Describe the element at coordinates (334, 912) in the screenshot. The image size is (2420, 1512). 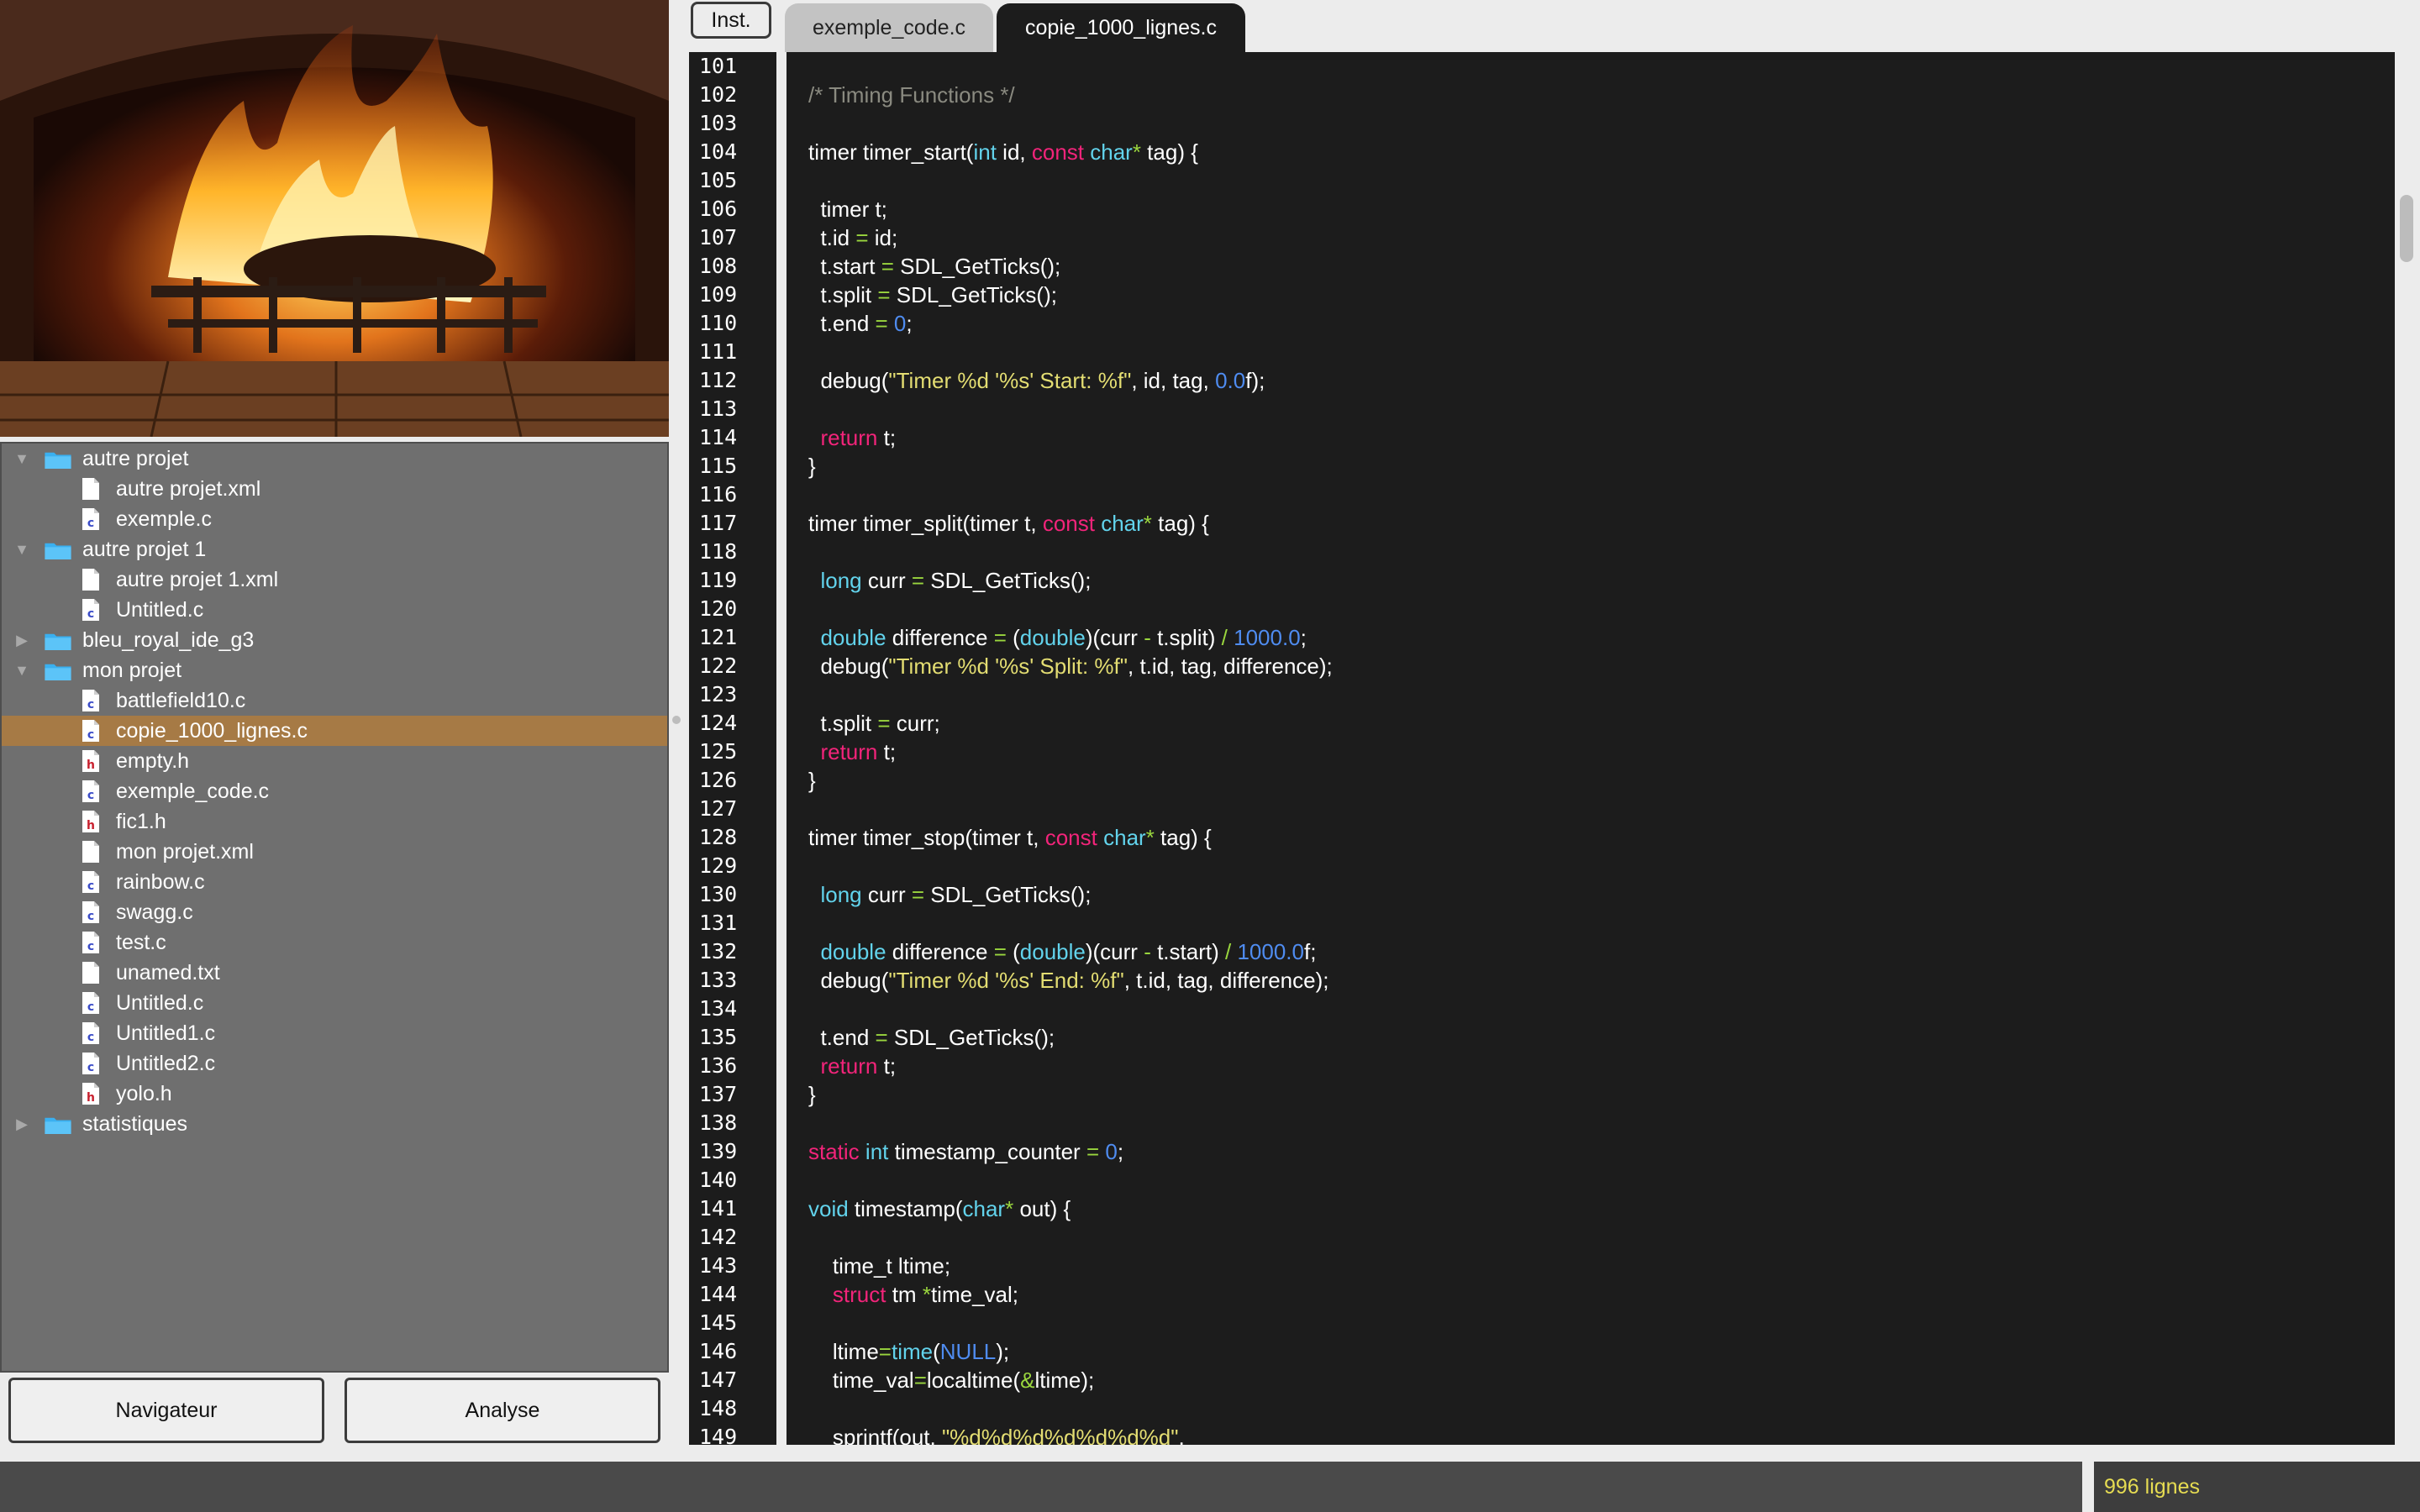
I see `tree-file-row: c swagg.c` at that location.